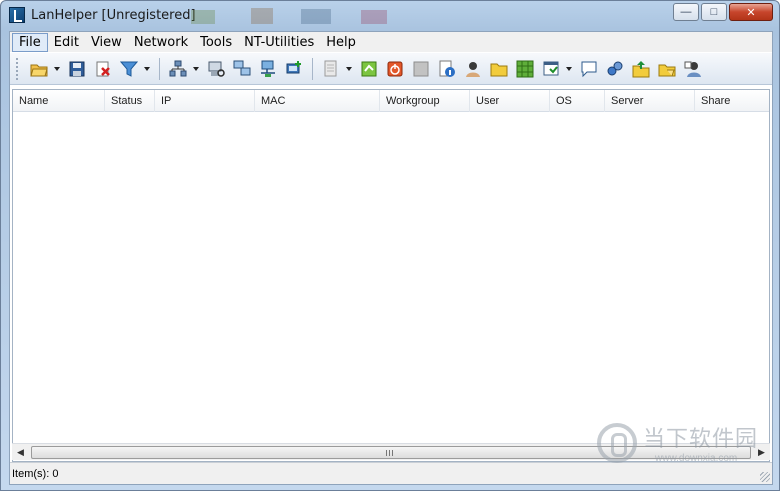  I want to click on add-computer-icon, so click(294, 69).